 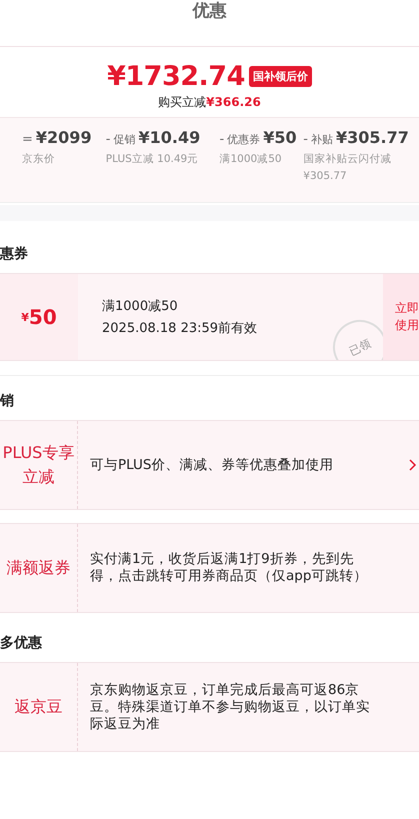 I want to click on price-tag: 国补领后价, so click(x=280, y=76).